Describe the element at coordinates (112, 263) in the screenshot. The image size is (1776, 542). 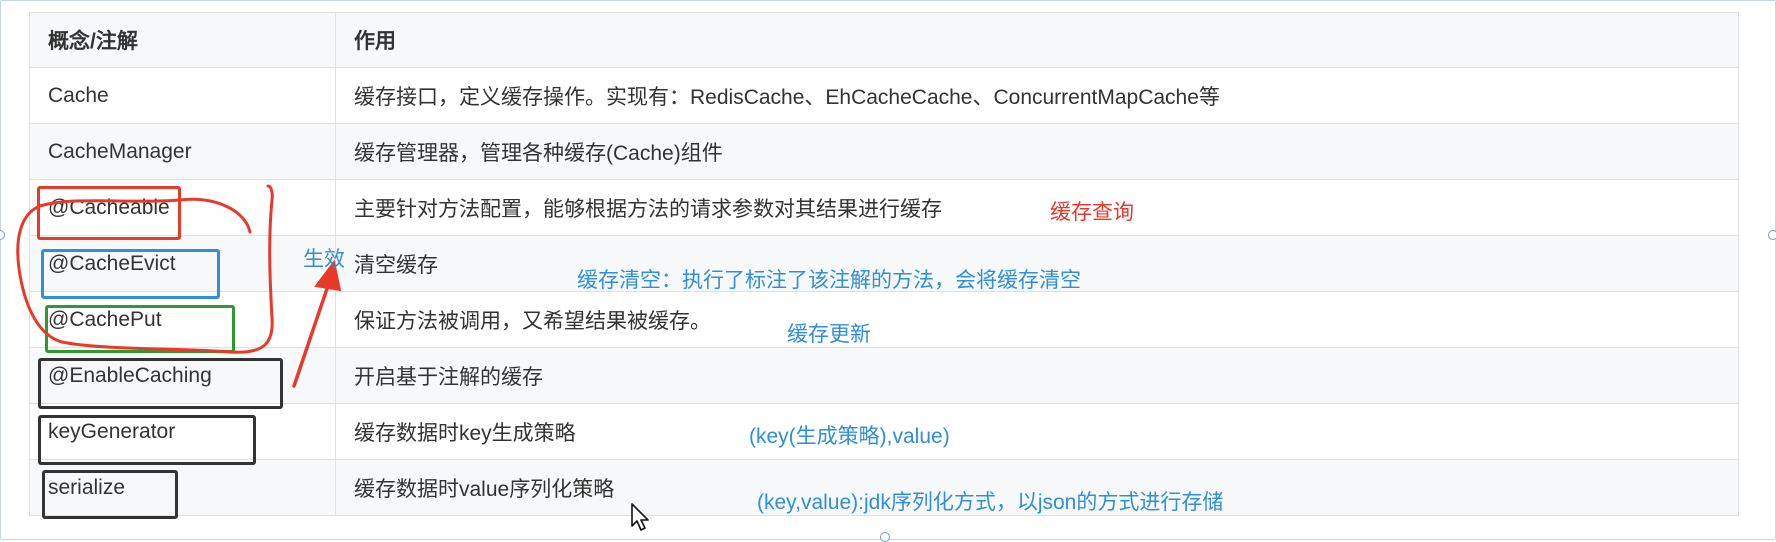
I see `concept-cacheevict: @CacheEvict` at that location.